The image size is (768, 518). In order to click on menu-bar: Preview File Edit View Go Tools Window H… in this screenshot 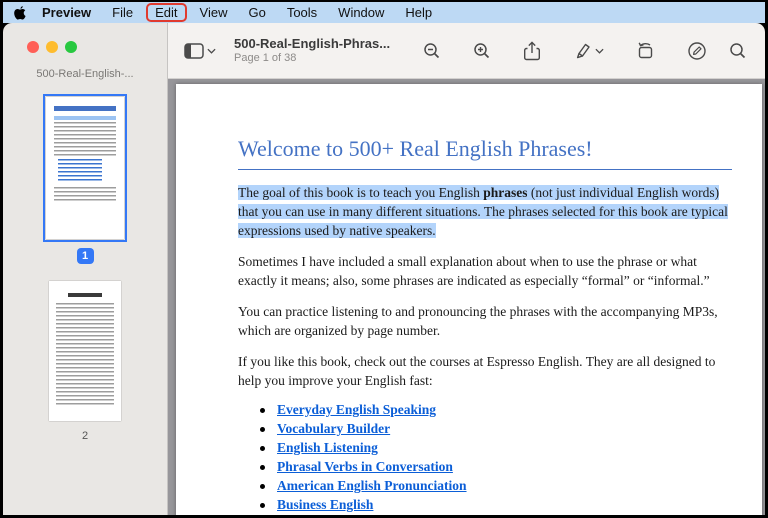, I will do `click(384, 12)`.